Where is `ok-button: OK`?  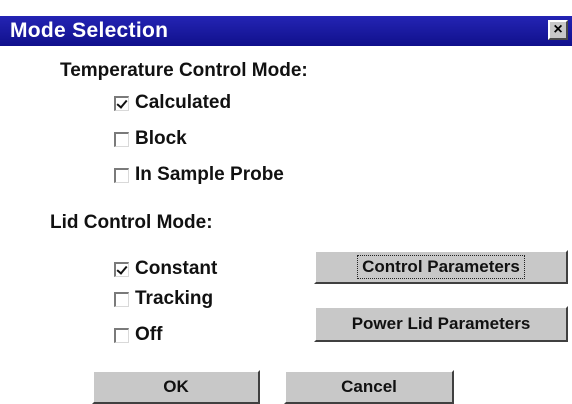 ok-button: OK is located at coordinates (176, 387).